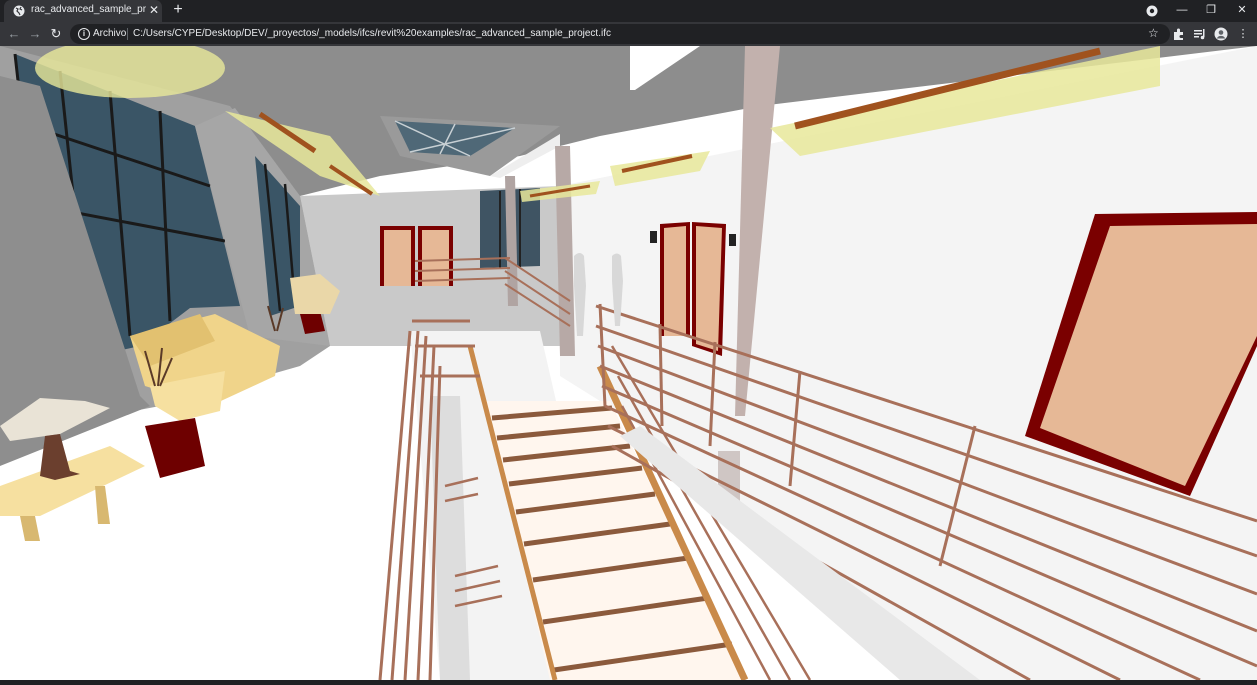 The image size is (1257, 685). Describe the element at coordinates (1221, 34) in the screenshot. I see `profile-avatar` at that location.